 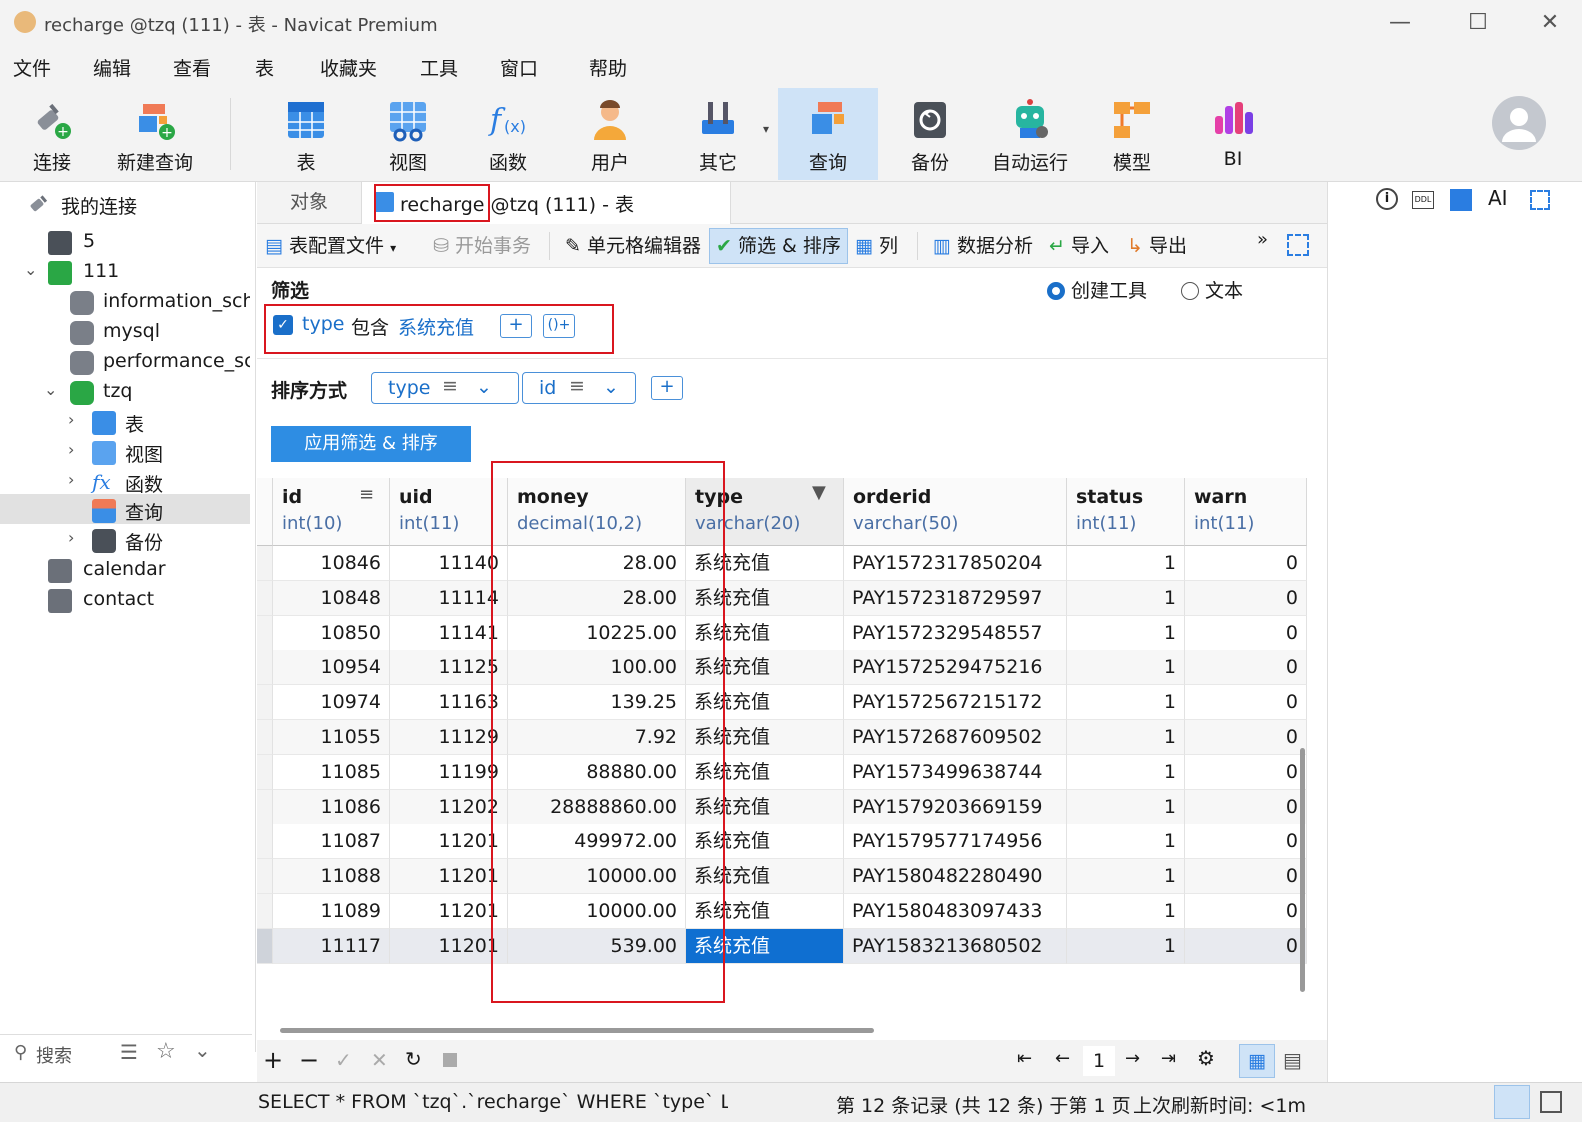 I want to click on cell-editor-button: ✎ 单元格编辑器, so click(x=633, y=246).